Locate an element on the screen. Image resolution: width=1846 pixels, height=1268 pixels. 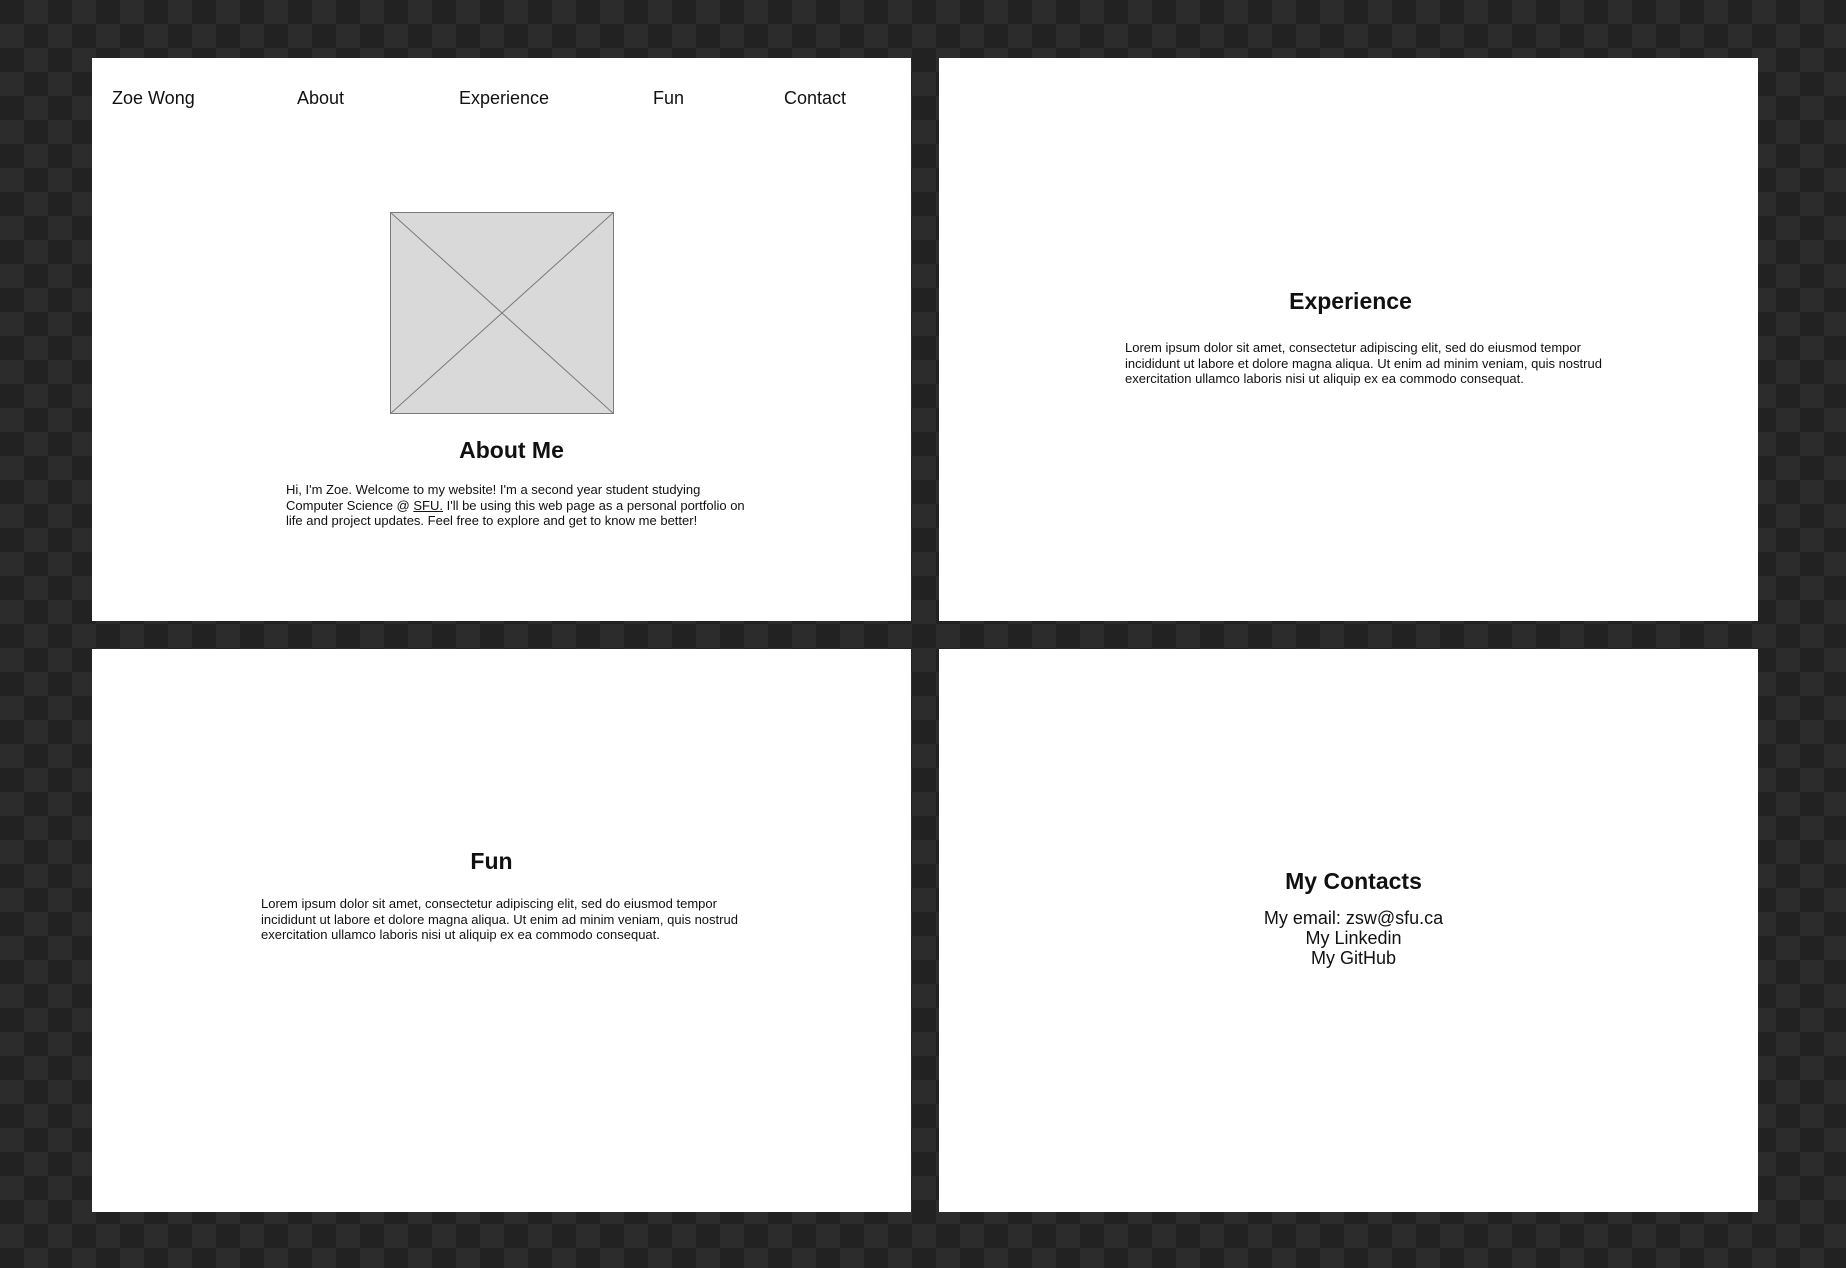
about-heading: About Me is located at coordinates (511, 450).